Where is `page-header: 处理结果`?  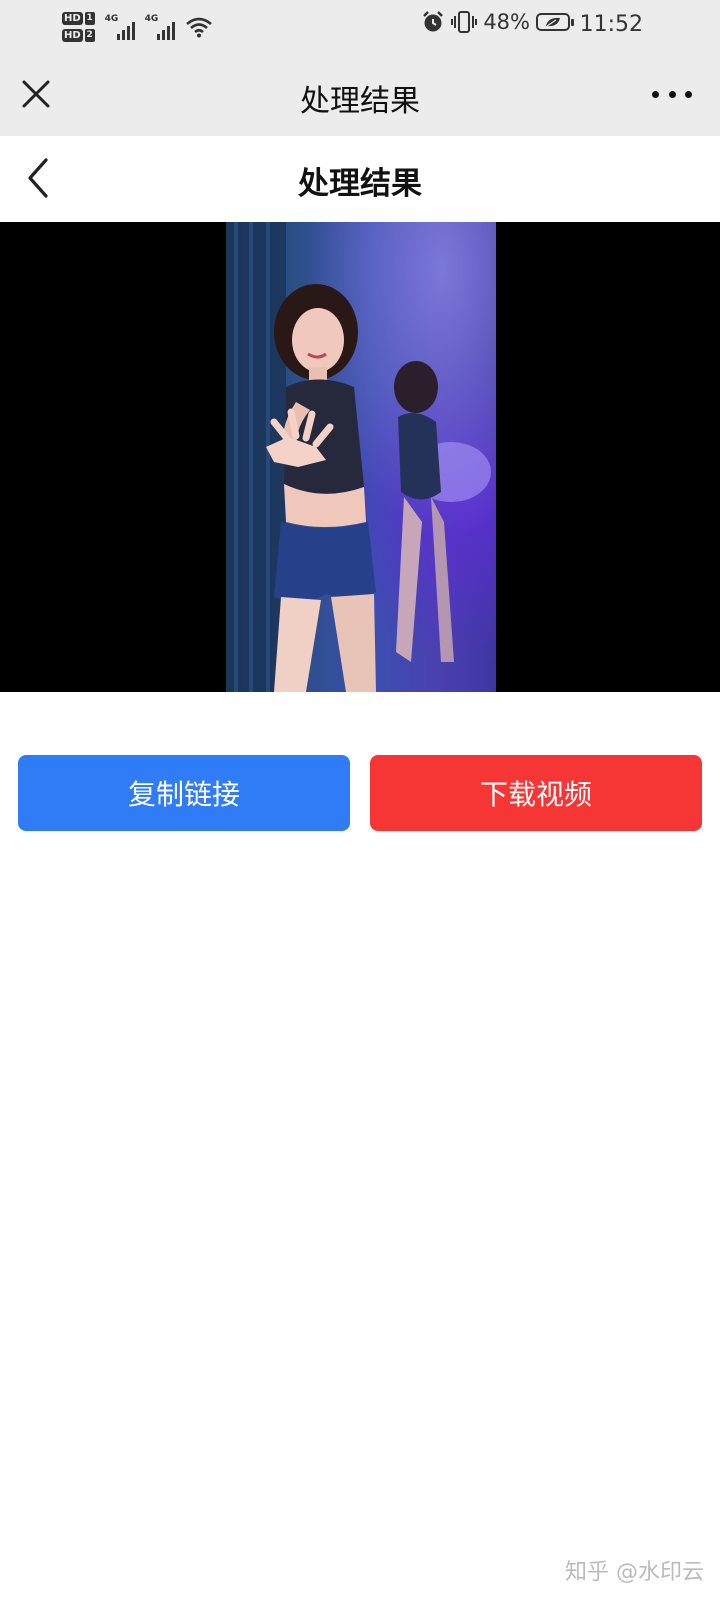
page-header: 处理结果 is located at coordinates (360, 179).